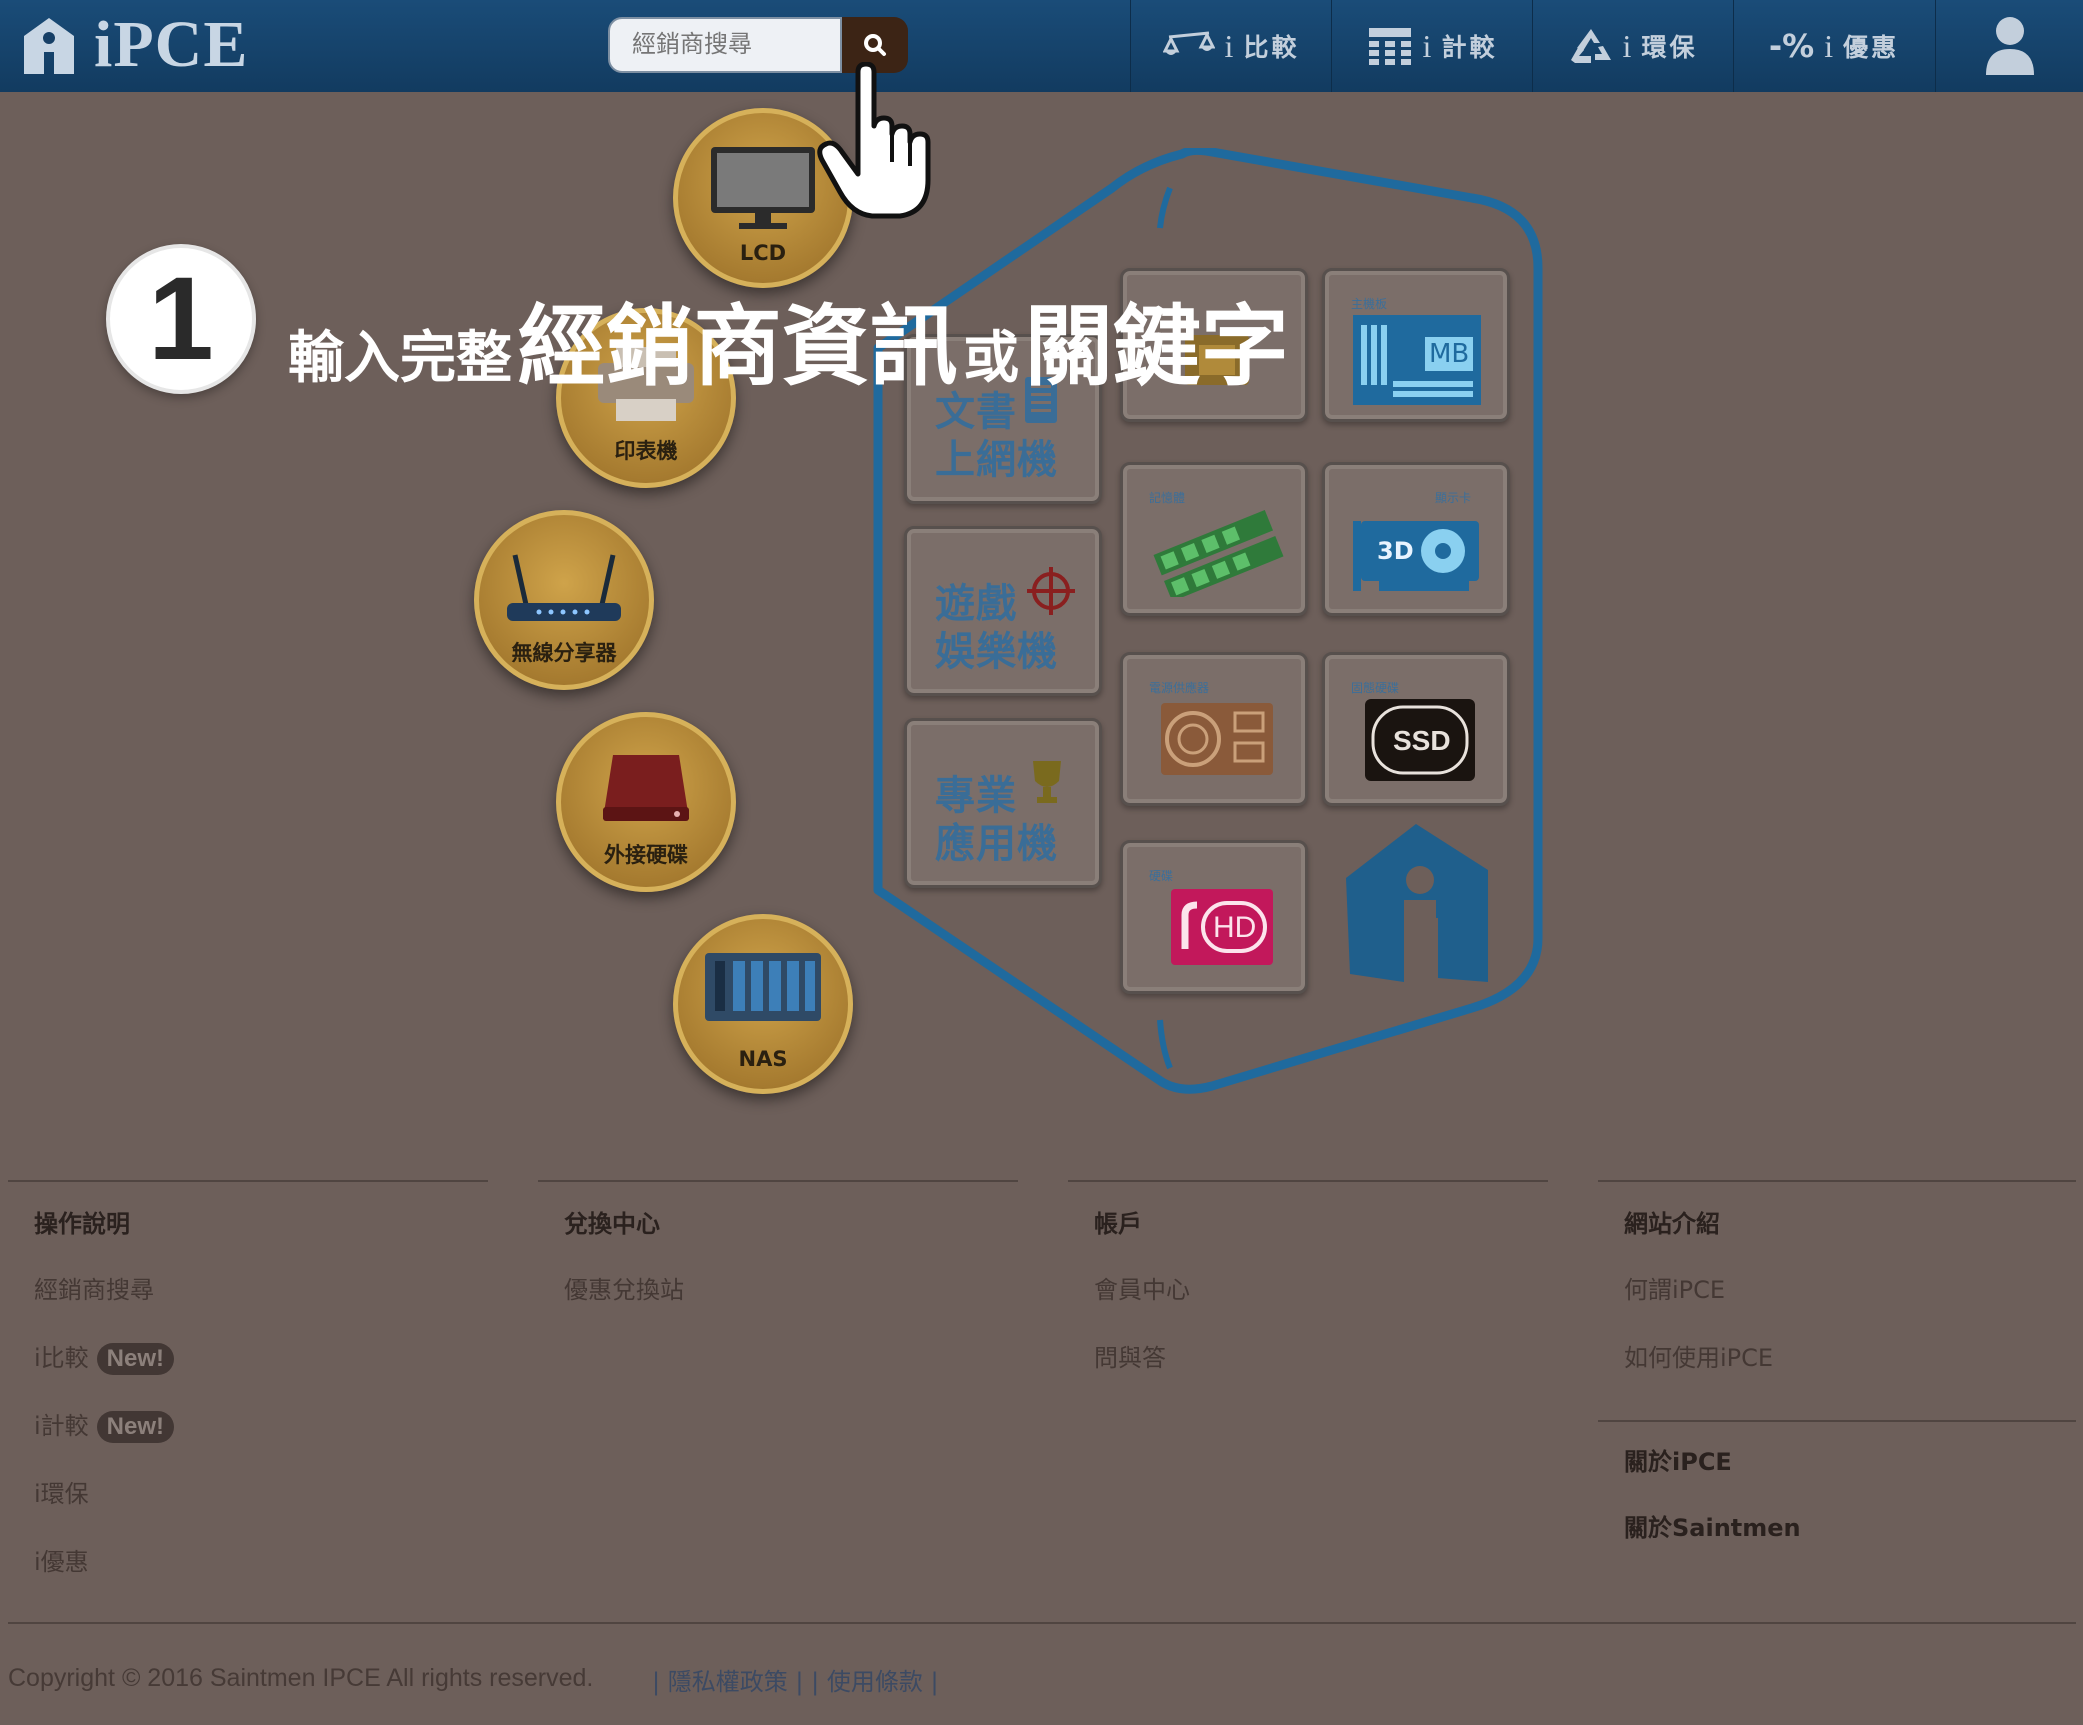  What do you see at coordinates (1051, 591) in the screenshot?
I see `crosshair-icon` at bounding box center [1051, 591].